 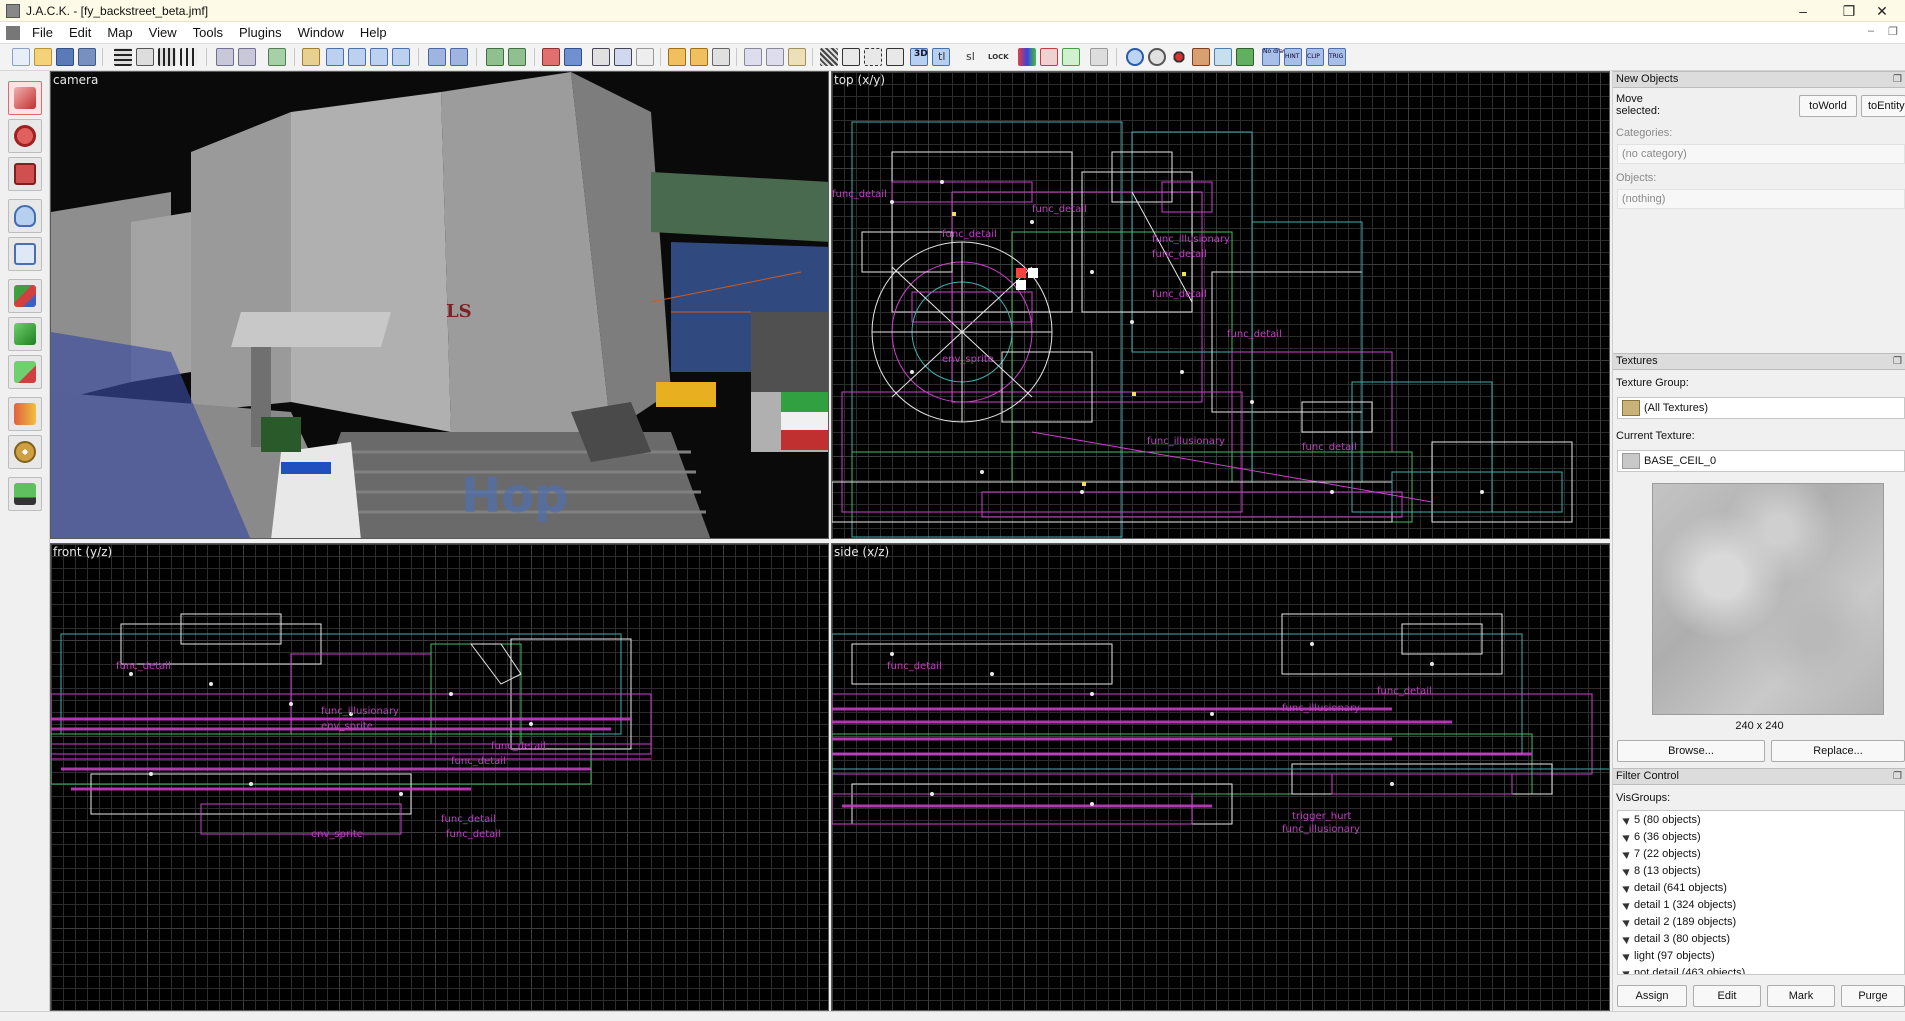 What do you see at coordinates (1871, 31) in the screenshot?
I see `mdi-minimize-icon: –` at bounding box center [1871, 31].